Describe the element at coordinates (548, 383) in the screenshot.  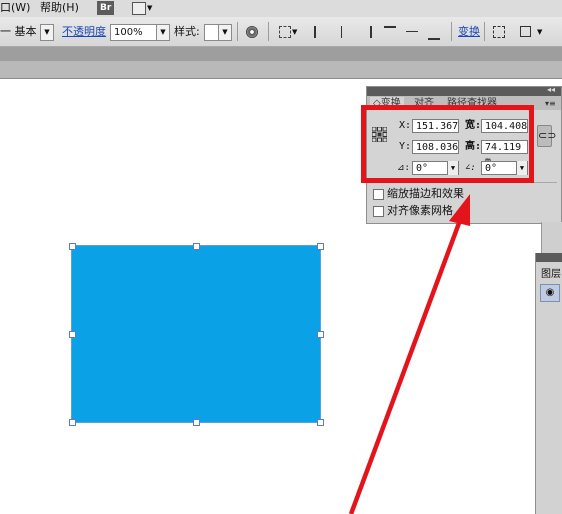
I see `layers-panel: 图层 ◉` at that location.